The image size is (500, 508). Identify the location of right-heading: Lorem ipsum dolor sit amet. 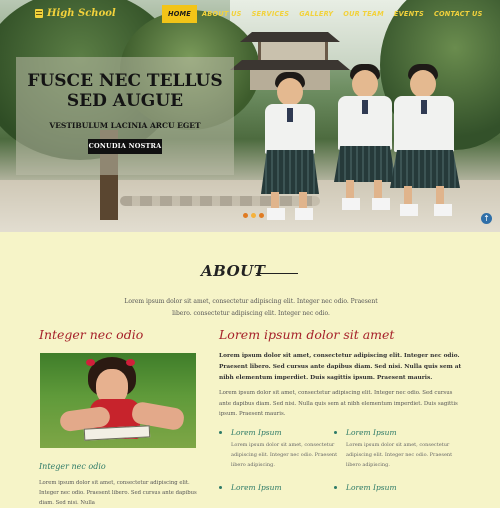
(307, 334).